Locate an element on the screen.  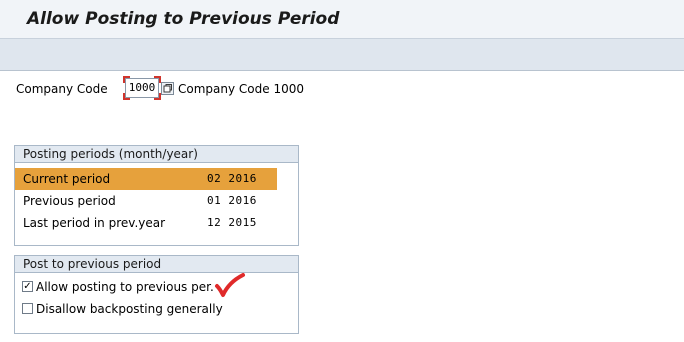
period-label: Last period in prev.year is located at coordinates (94, 223).